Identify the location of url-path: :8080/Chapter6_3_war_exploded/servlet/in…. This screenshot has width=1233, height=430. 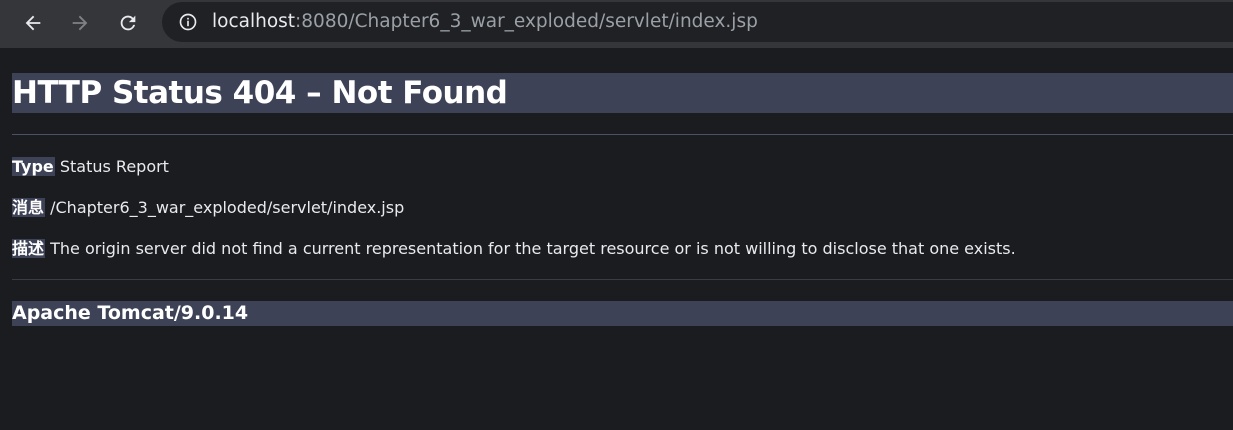
(526, 21).